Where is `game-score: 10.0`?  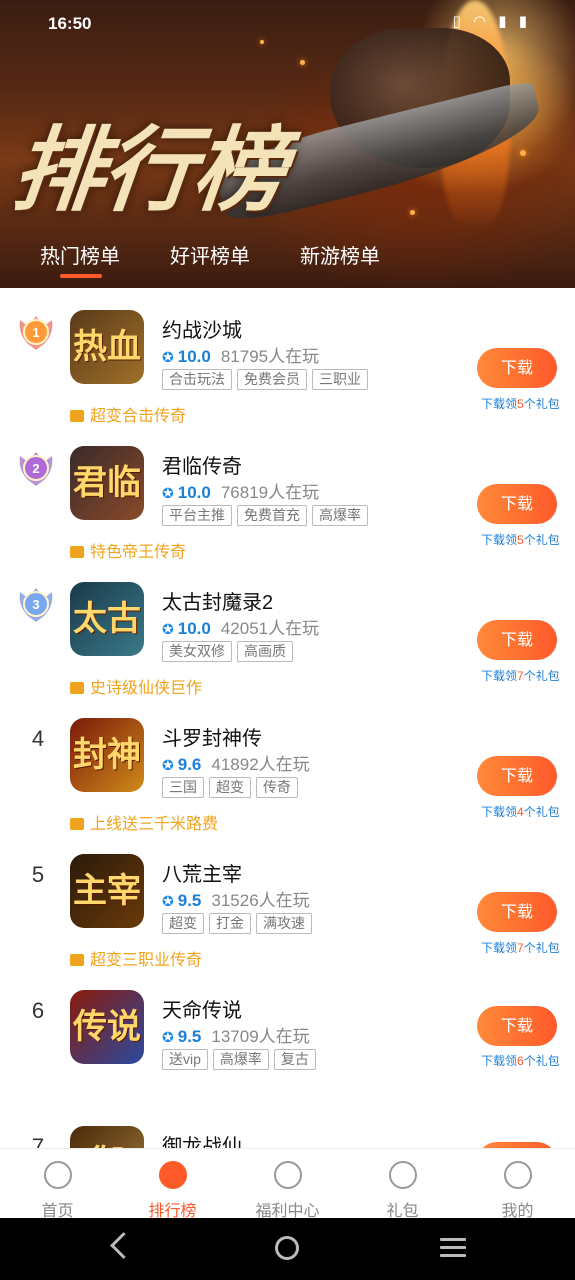
game-score: 10.0 is located at coordinates (194, 628).